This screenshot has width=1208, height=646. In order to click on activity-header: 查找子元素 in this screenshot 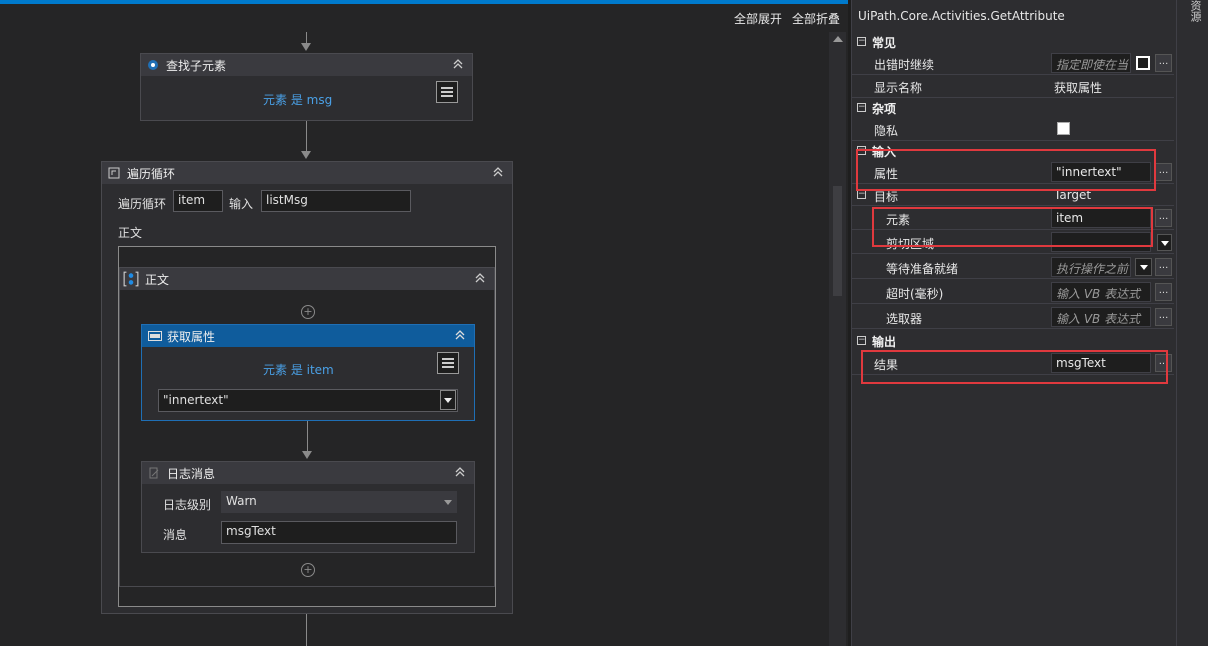, I will do `click(306, 65)`.